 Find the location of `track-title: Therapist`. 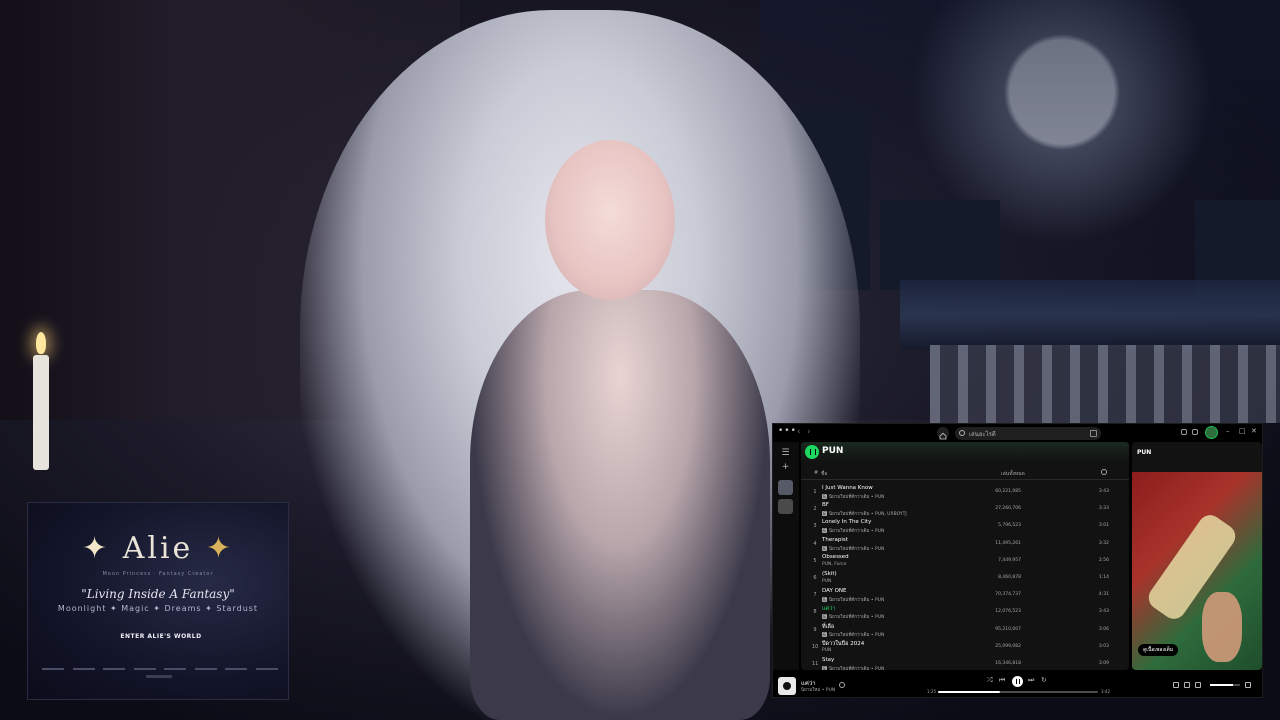

track-title: Therapist is located at coordinates (835, 540).